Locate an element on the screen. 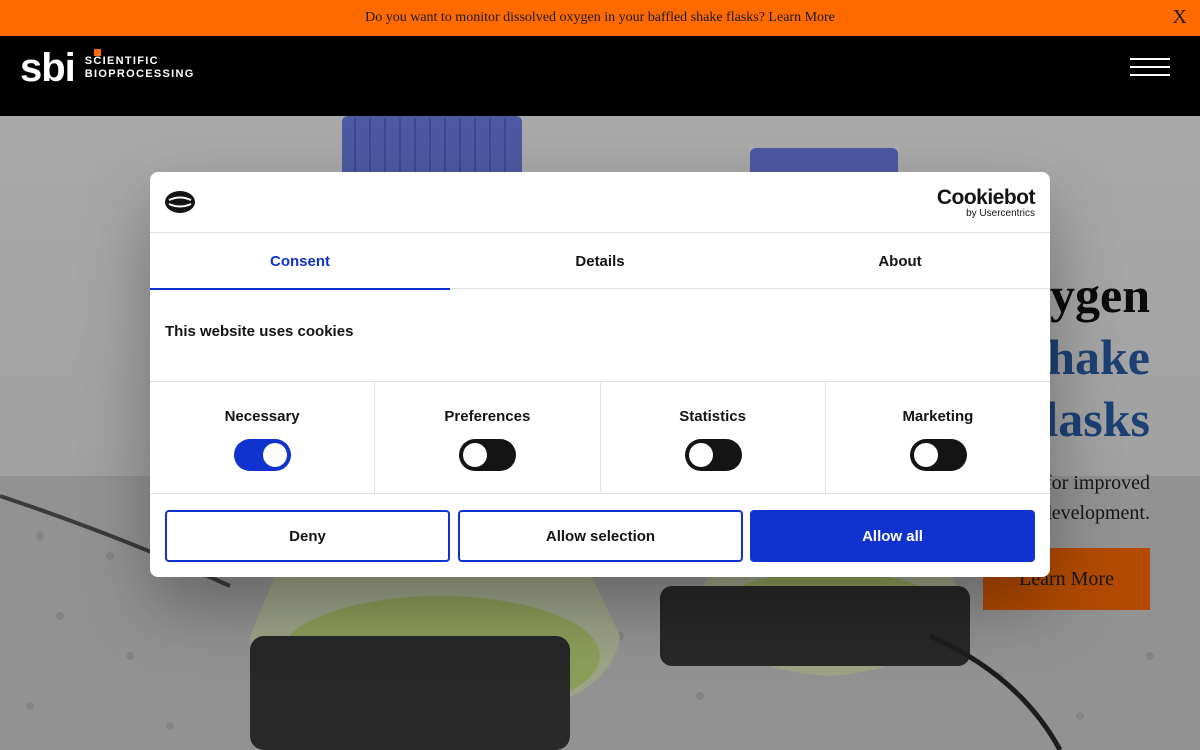  tab-details: Details is located at coordinates (600, 261).